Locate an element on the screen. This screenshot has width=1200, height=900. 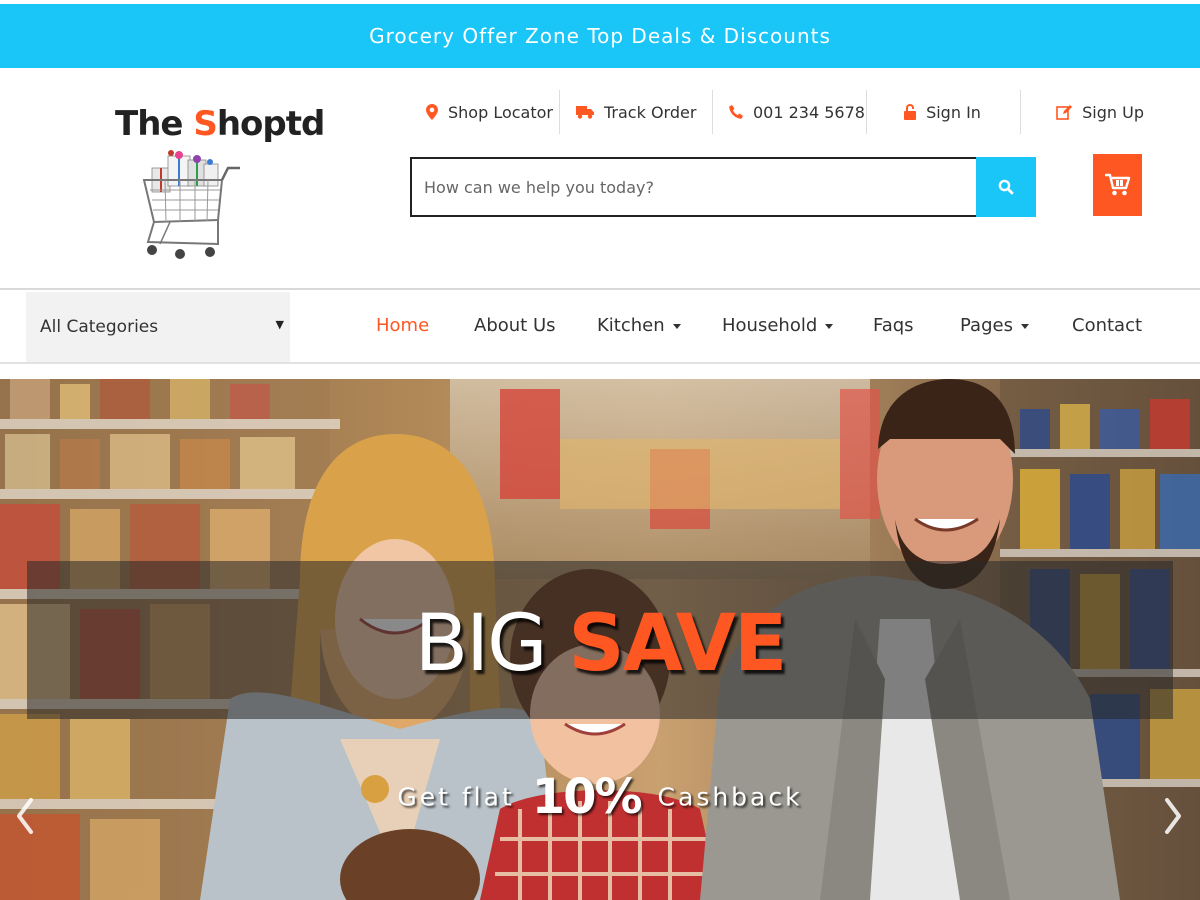
nav-about-us-label: About Us is located at coordinates (515, 325).